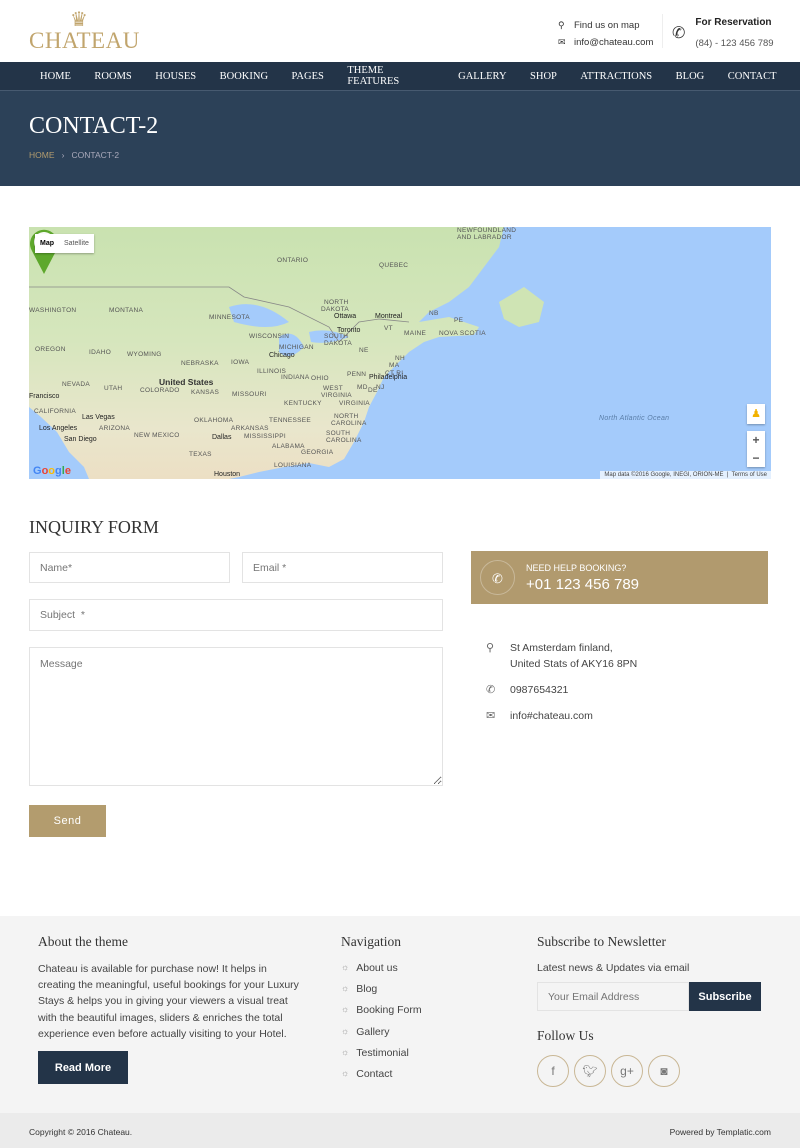 This screenshot has width=800, height=1148. What do you see at coordinates (381, 972) in the screenshot?
I see `footer-nav-item: ☼ About us` at bounding box center [381, 972].